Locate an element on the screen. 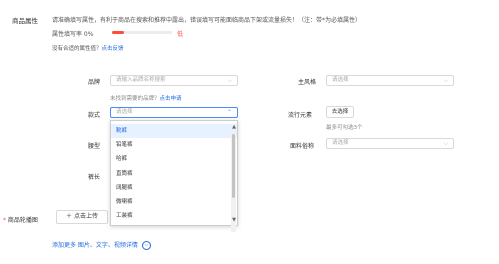 The width and height of the screenshot is (499, 264). upload-button: ＋ 点击上传 is located at coordinates (82, 217).